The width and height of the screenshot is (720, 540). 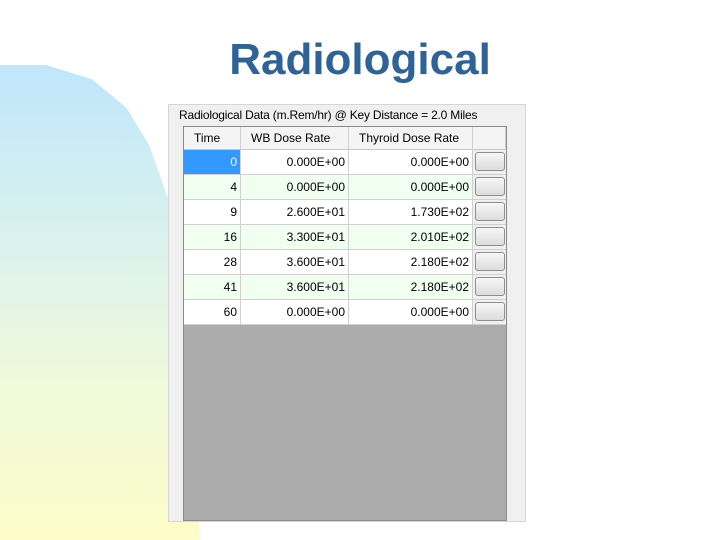 I want to click on column-header-time: Time, so click(x=212, y=138).